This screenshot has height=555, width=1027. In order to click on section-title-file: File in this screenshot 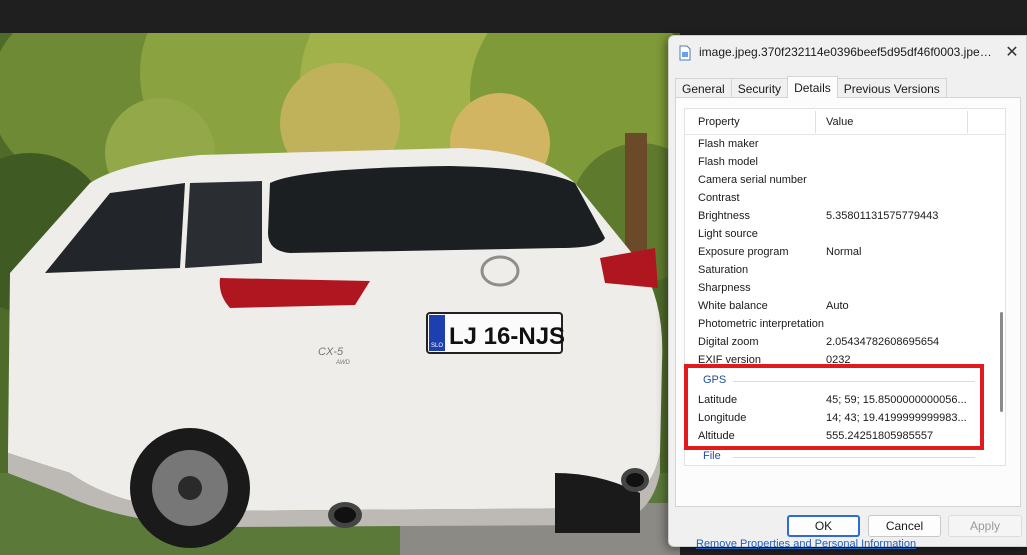, I will do `click(712, 456)`.